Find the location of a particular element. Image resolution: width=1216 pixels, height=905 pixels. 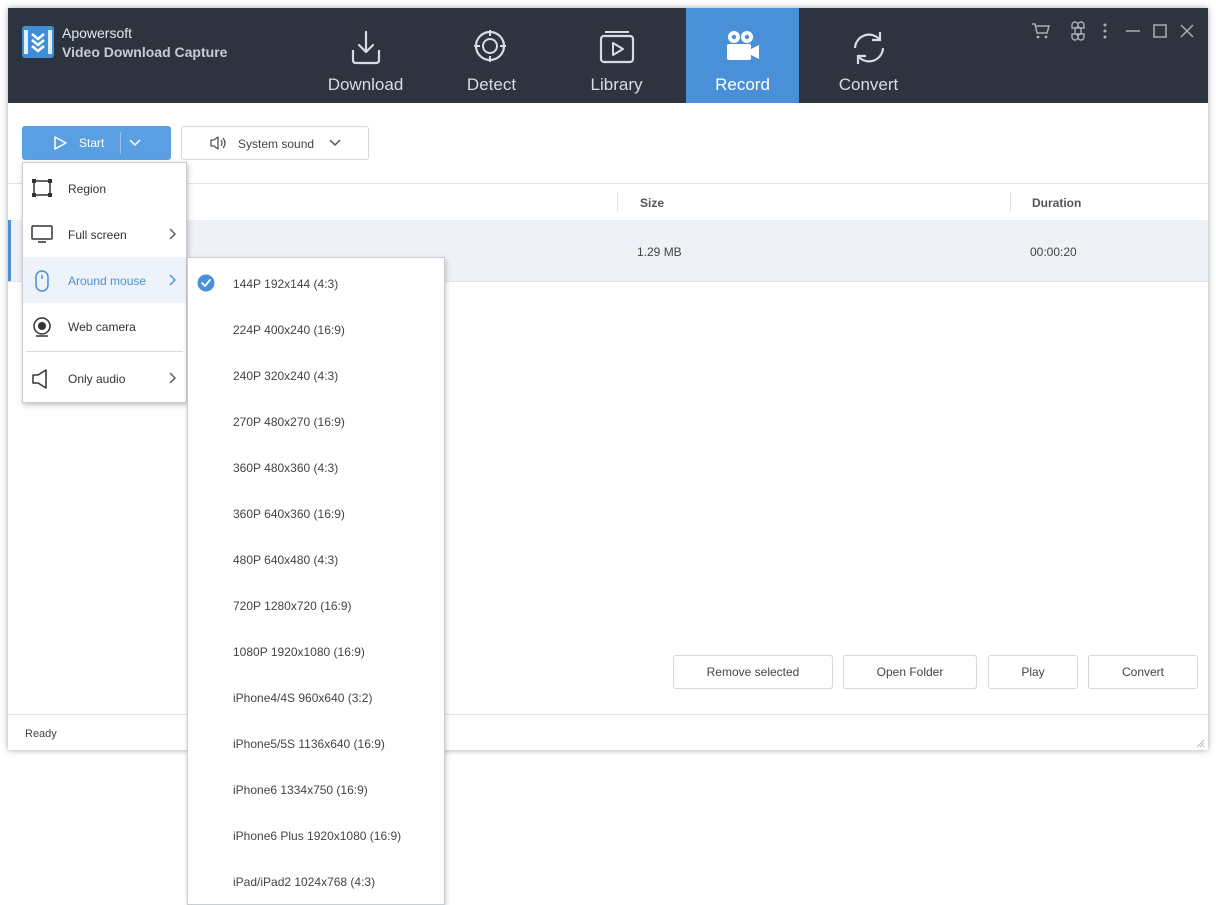

resolution-label: iPhone6 1334x750 (16:9) is located at coordinates (300, 790).